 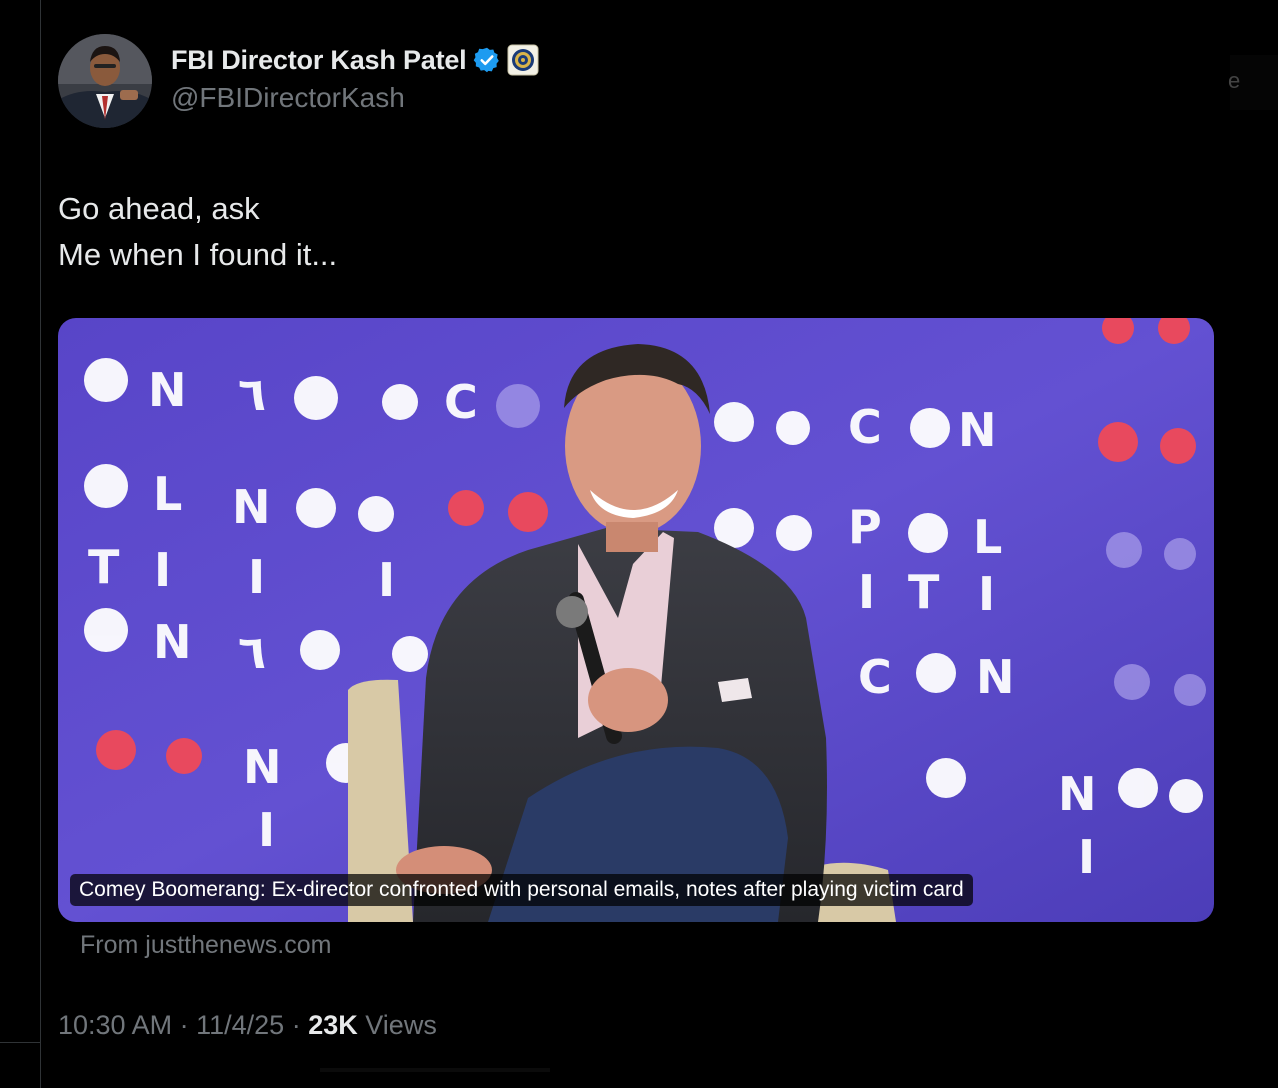 I want to click on tweet-line-1: Go ahead, ask, so click(x=159, y=208).